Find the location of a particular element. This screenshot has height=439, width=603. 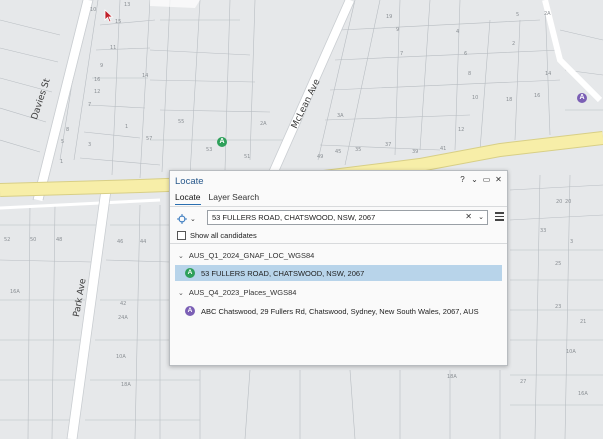

divider is located at coordinates (338, 243).